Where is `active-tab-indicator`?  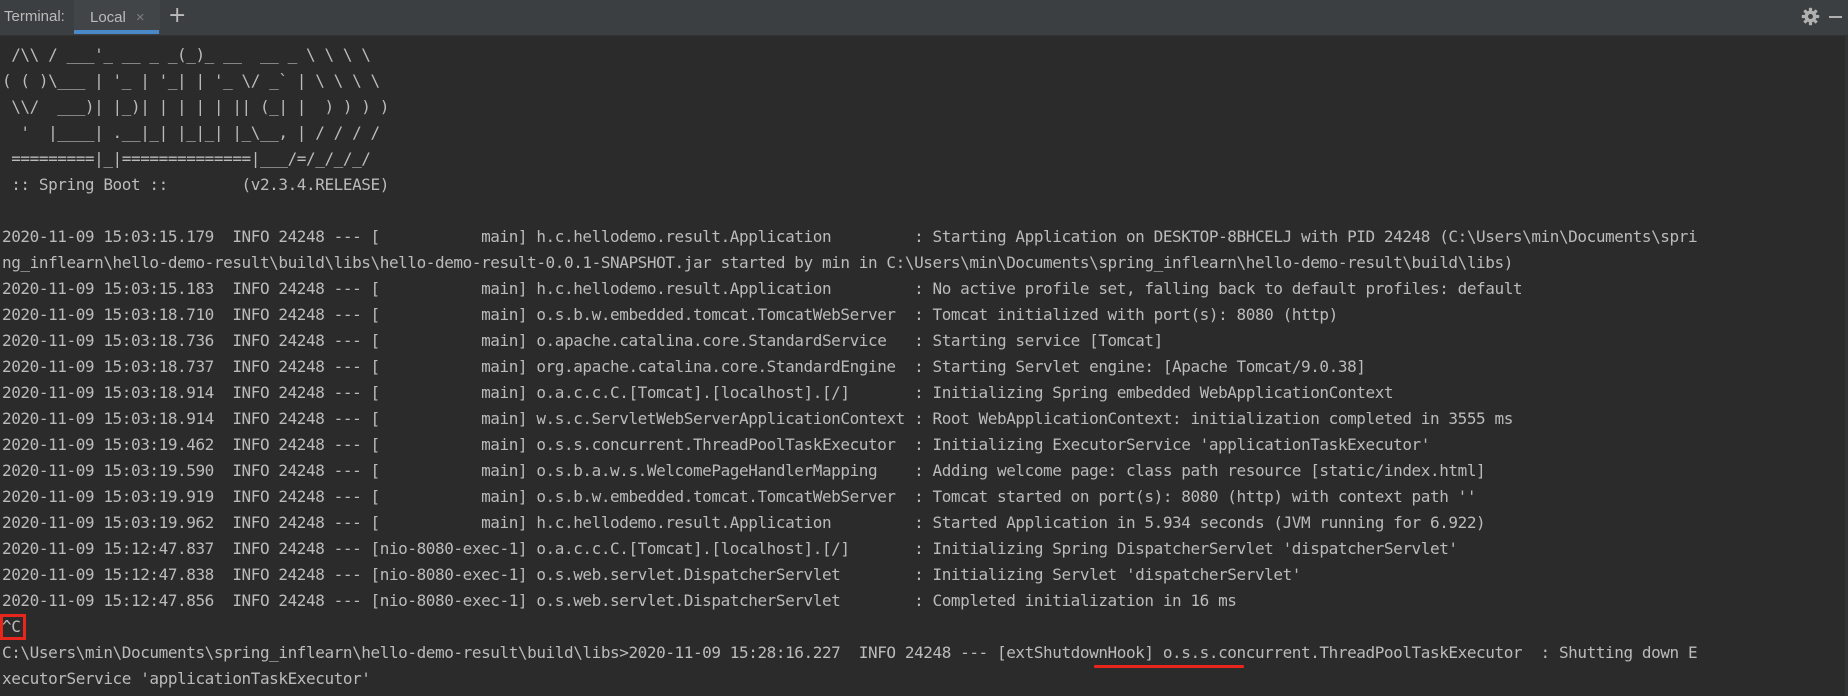 active-tab-indicator is located at coordinates (116, 32).